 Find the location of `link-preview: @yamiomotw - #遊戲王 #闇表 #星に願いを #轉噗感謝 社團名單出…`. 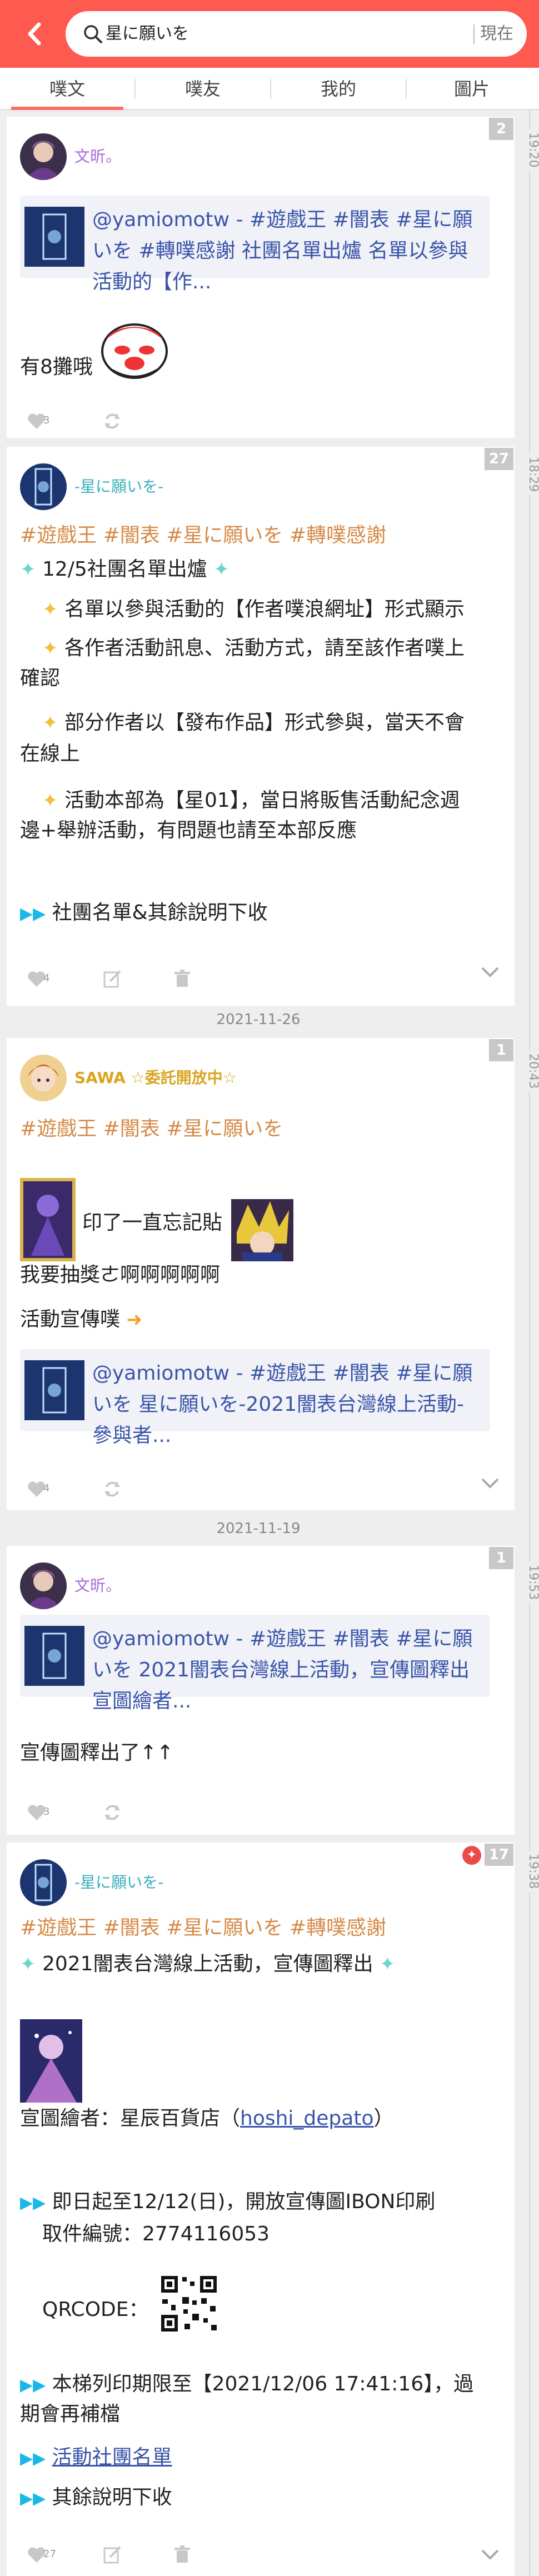

link-preview: @yamiomotw - #遊戲王 #闇表 #星に願いを #轉噗感謝 社團名單出… is located at coordinates (255, 245).